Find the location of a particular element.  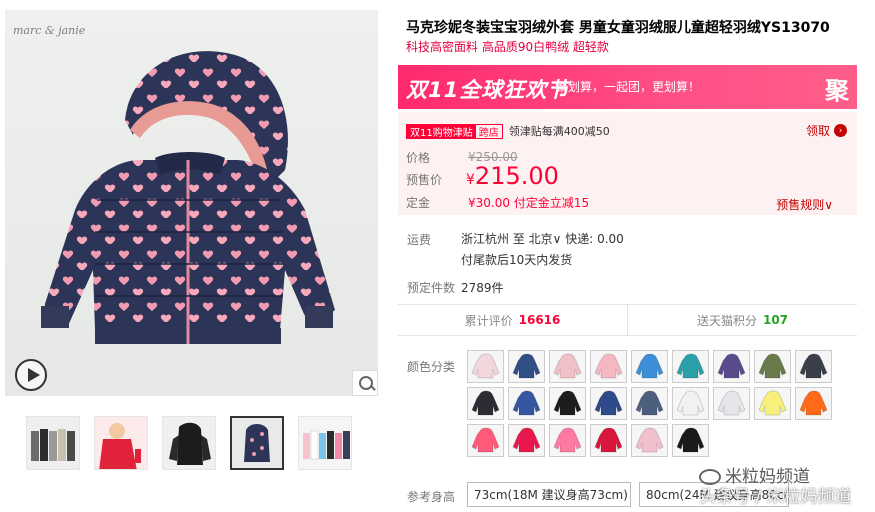

stats-bar: 累计评价 16616 送天猫积分 107 is located at coordinates (627, 320).